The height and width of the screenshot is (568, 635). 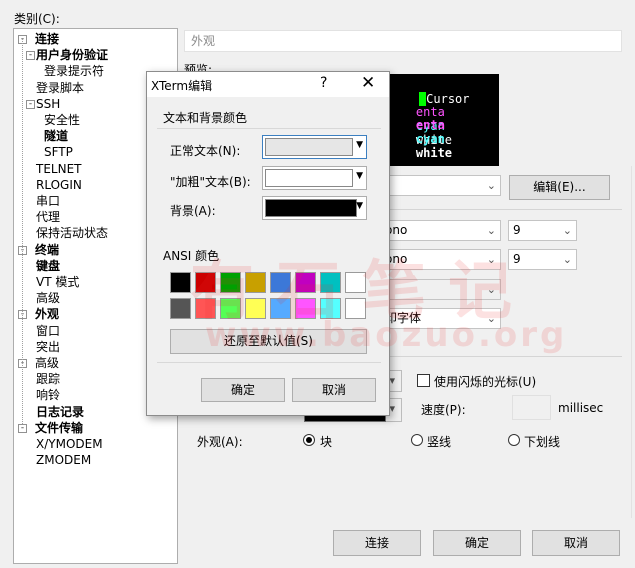 I want to click on tree-item: 突出, so click(x=48, y=347).